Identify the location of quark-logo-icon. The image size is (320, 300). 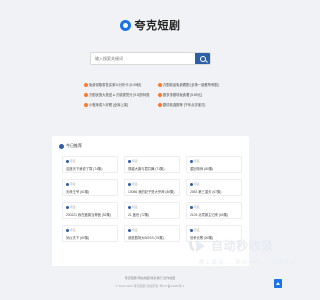
(125, 25).